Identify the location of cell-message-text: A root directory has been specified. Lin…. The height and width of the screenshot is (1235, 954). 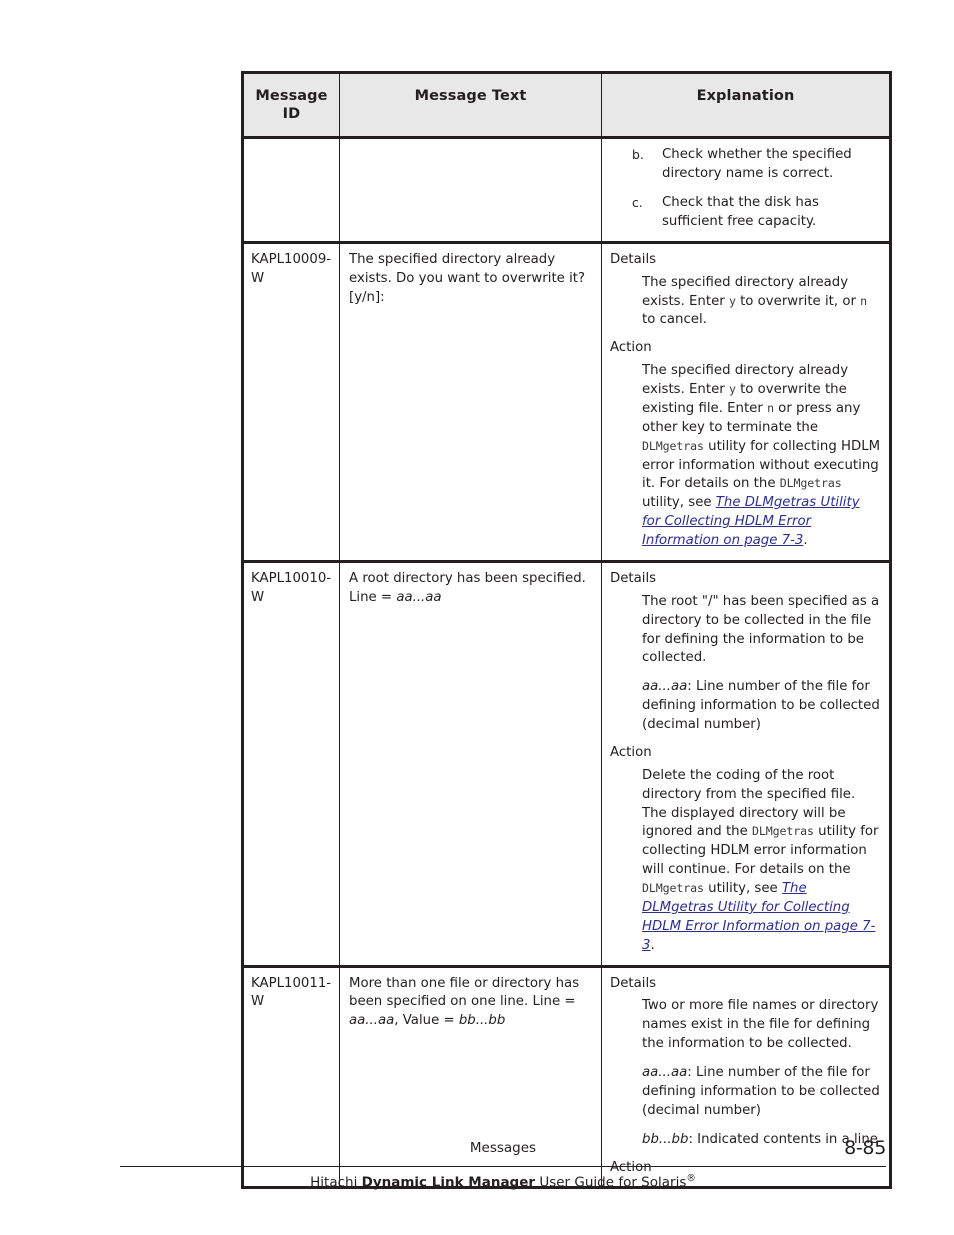
(470, 763).